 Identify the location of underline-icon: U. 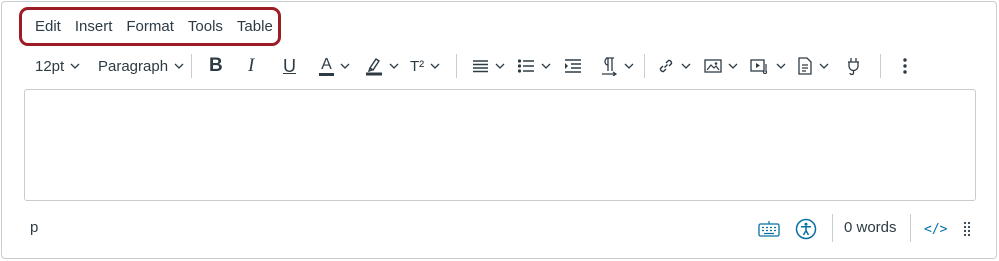
(289, 65).